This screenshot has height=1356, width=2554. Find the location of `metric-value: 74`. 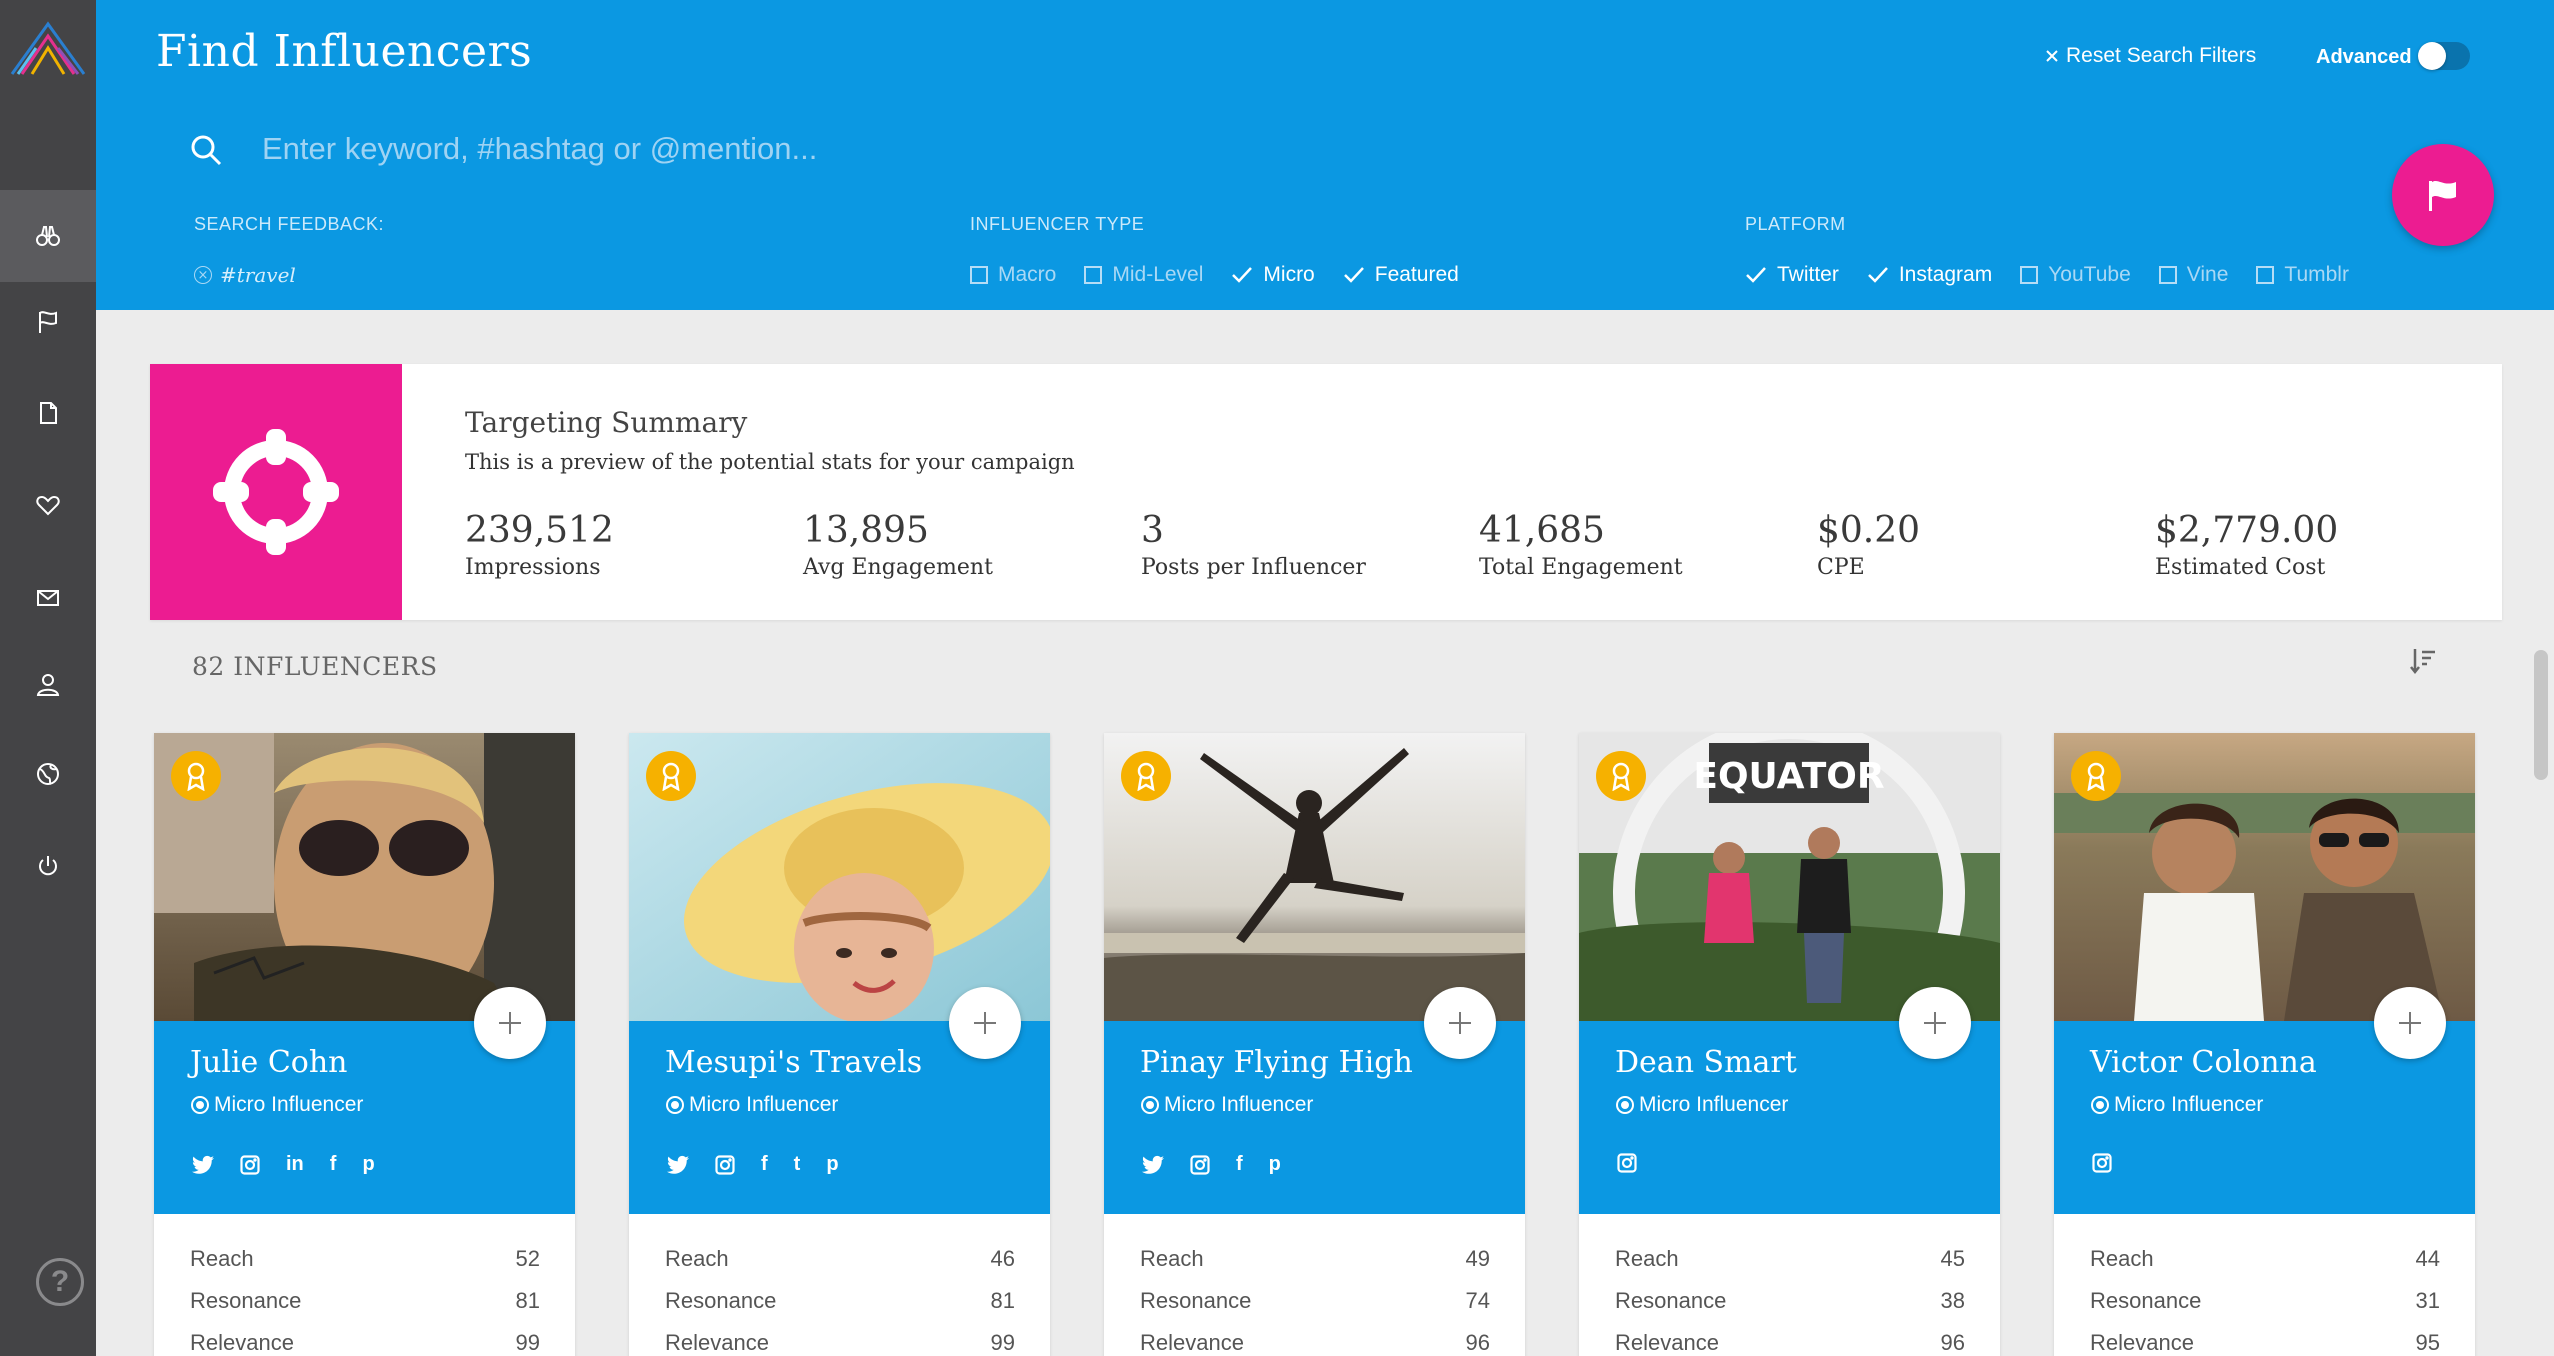

metric-value: 74 is located at coordinates (1477, 1300).